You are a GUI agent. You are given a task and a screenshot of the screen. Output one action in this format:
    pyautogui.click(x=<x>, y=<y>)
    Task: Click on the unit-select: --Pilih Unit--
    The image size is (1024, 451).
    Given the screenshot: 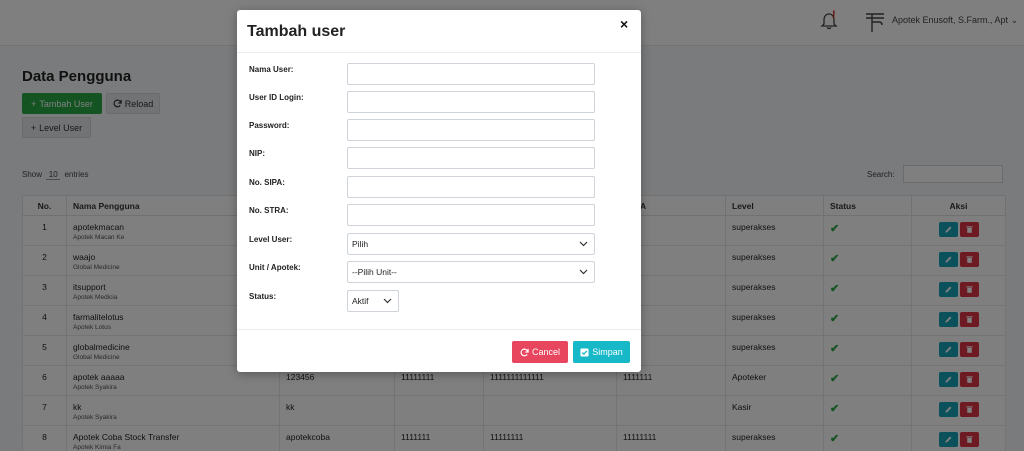 What is the action you would take?
    pyautogui.click(x=471, y=272)
    